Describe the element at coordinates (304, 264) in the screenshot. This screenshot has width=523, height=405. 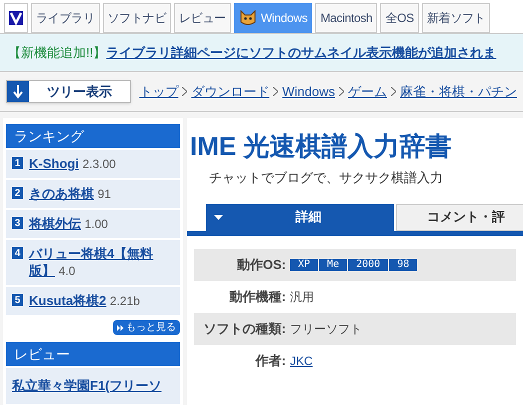
I see `os-badge: XP` at that location.